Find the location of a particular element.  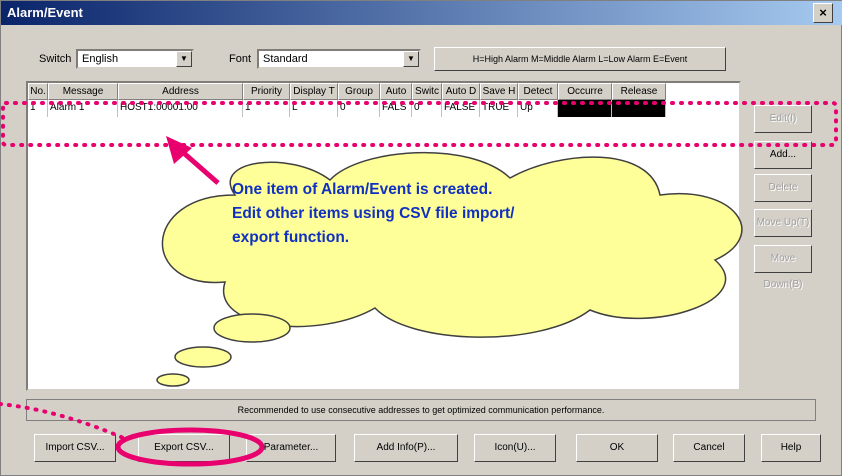

close-icon: × is located at coordinates (823, 13).